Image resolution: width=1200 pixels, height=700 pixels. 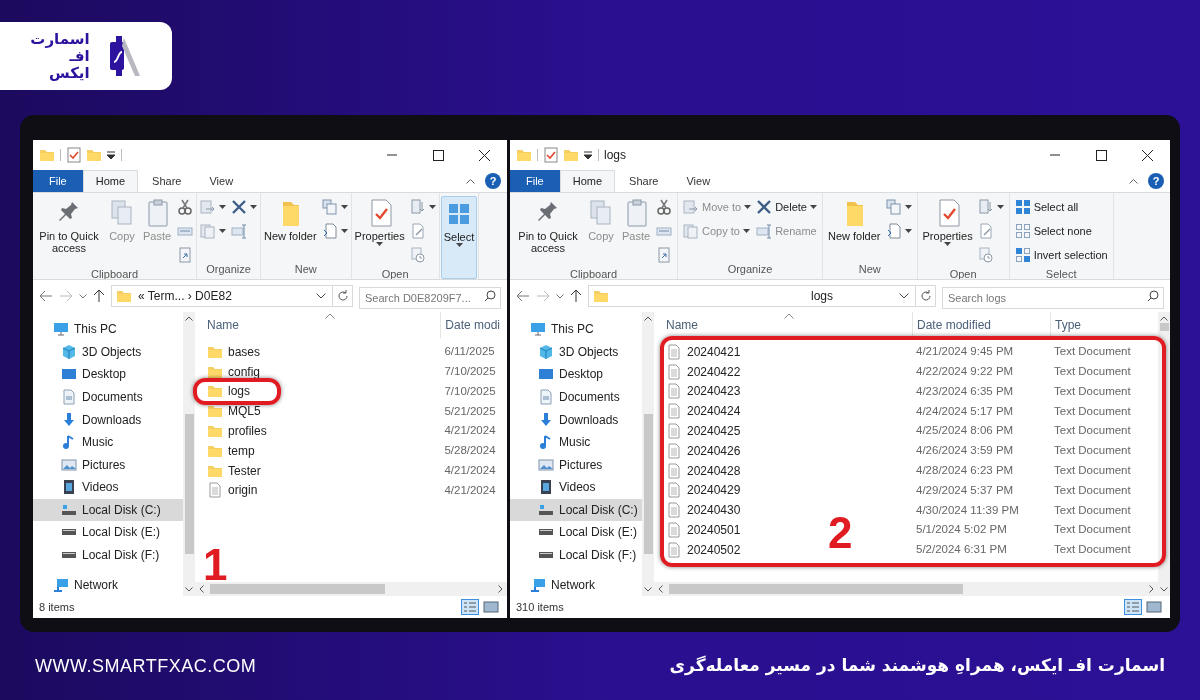 I want to click on nav-item: 3D Objects, so click(x=108, y=352).